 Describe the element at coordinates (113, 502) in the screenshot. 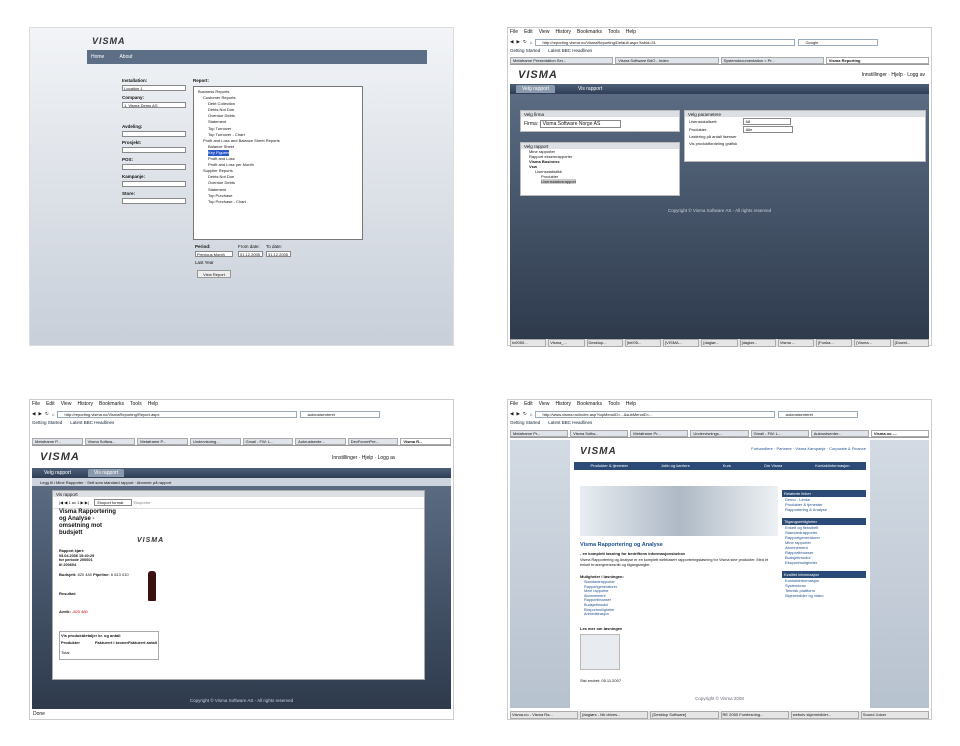

I see `export-format-select: Eksport format` at that location.